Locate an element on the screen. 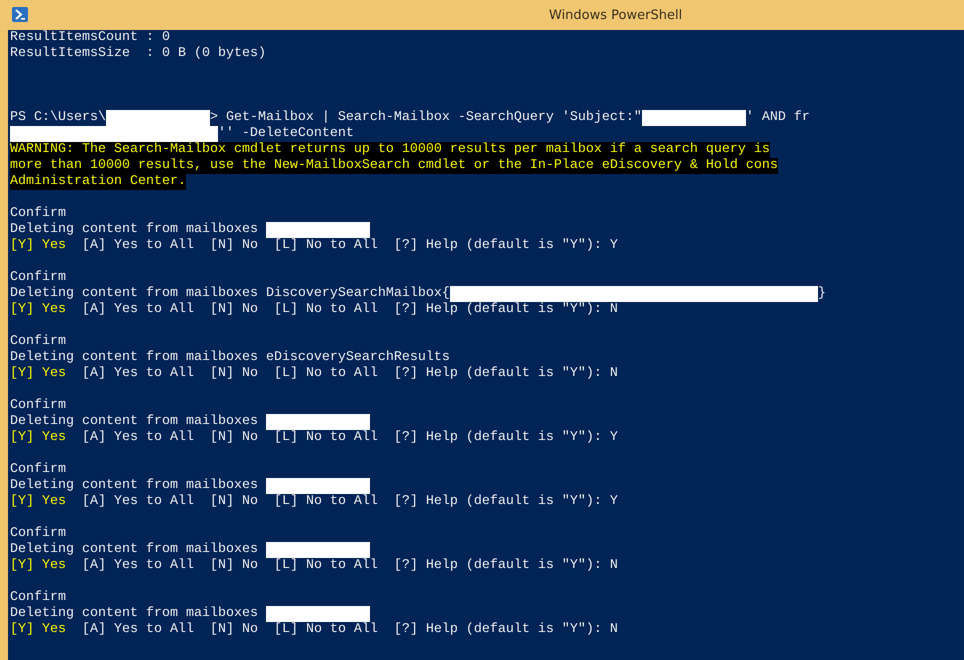 The image size is (964, 660). console-text: > Get-Mailbox | Search-Mailbox -SearchQuery 'Subject:" is located at coordinates (426, 118).